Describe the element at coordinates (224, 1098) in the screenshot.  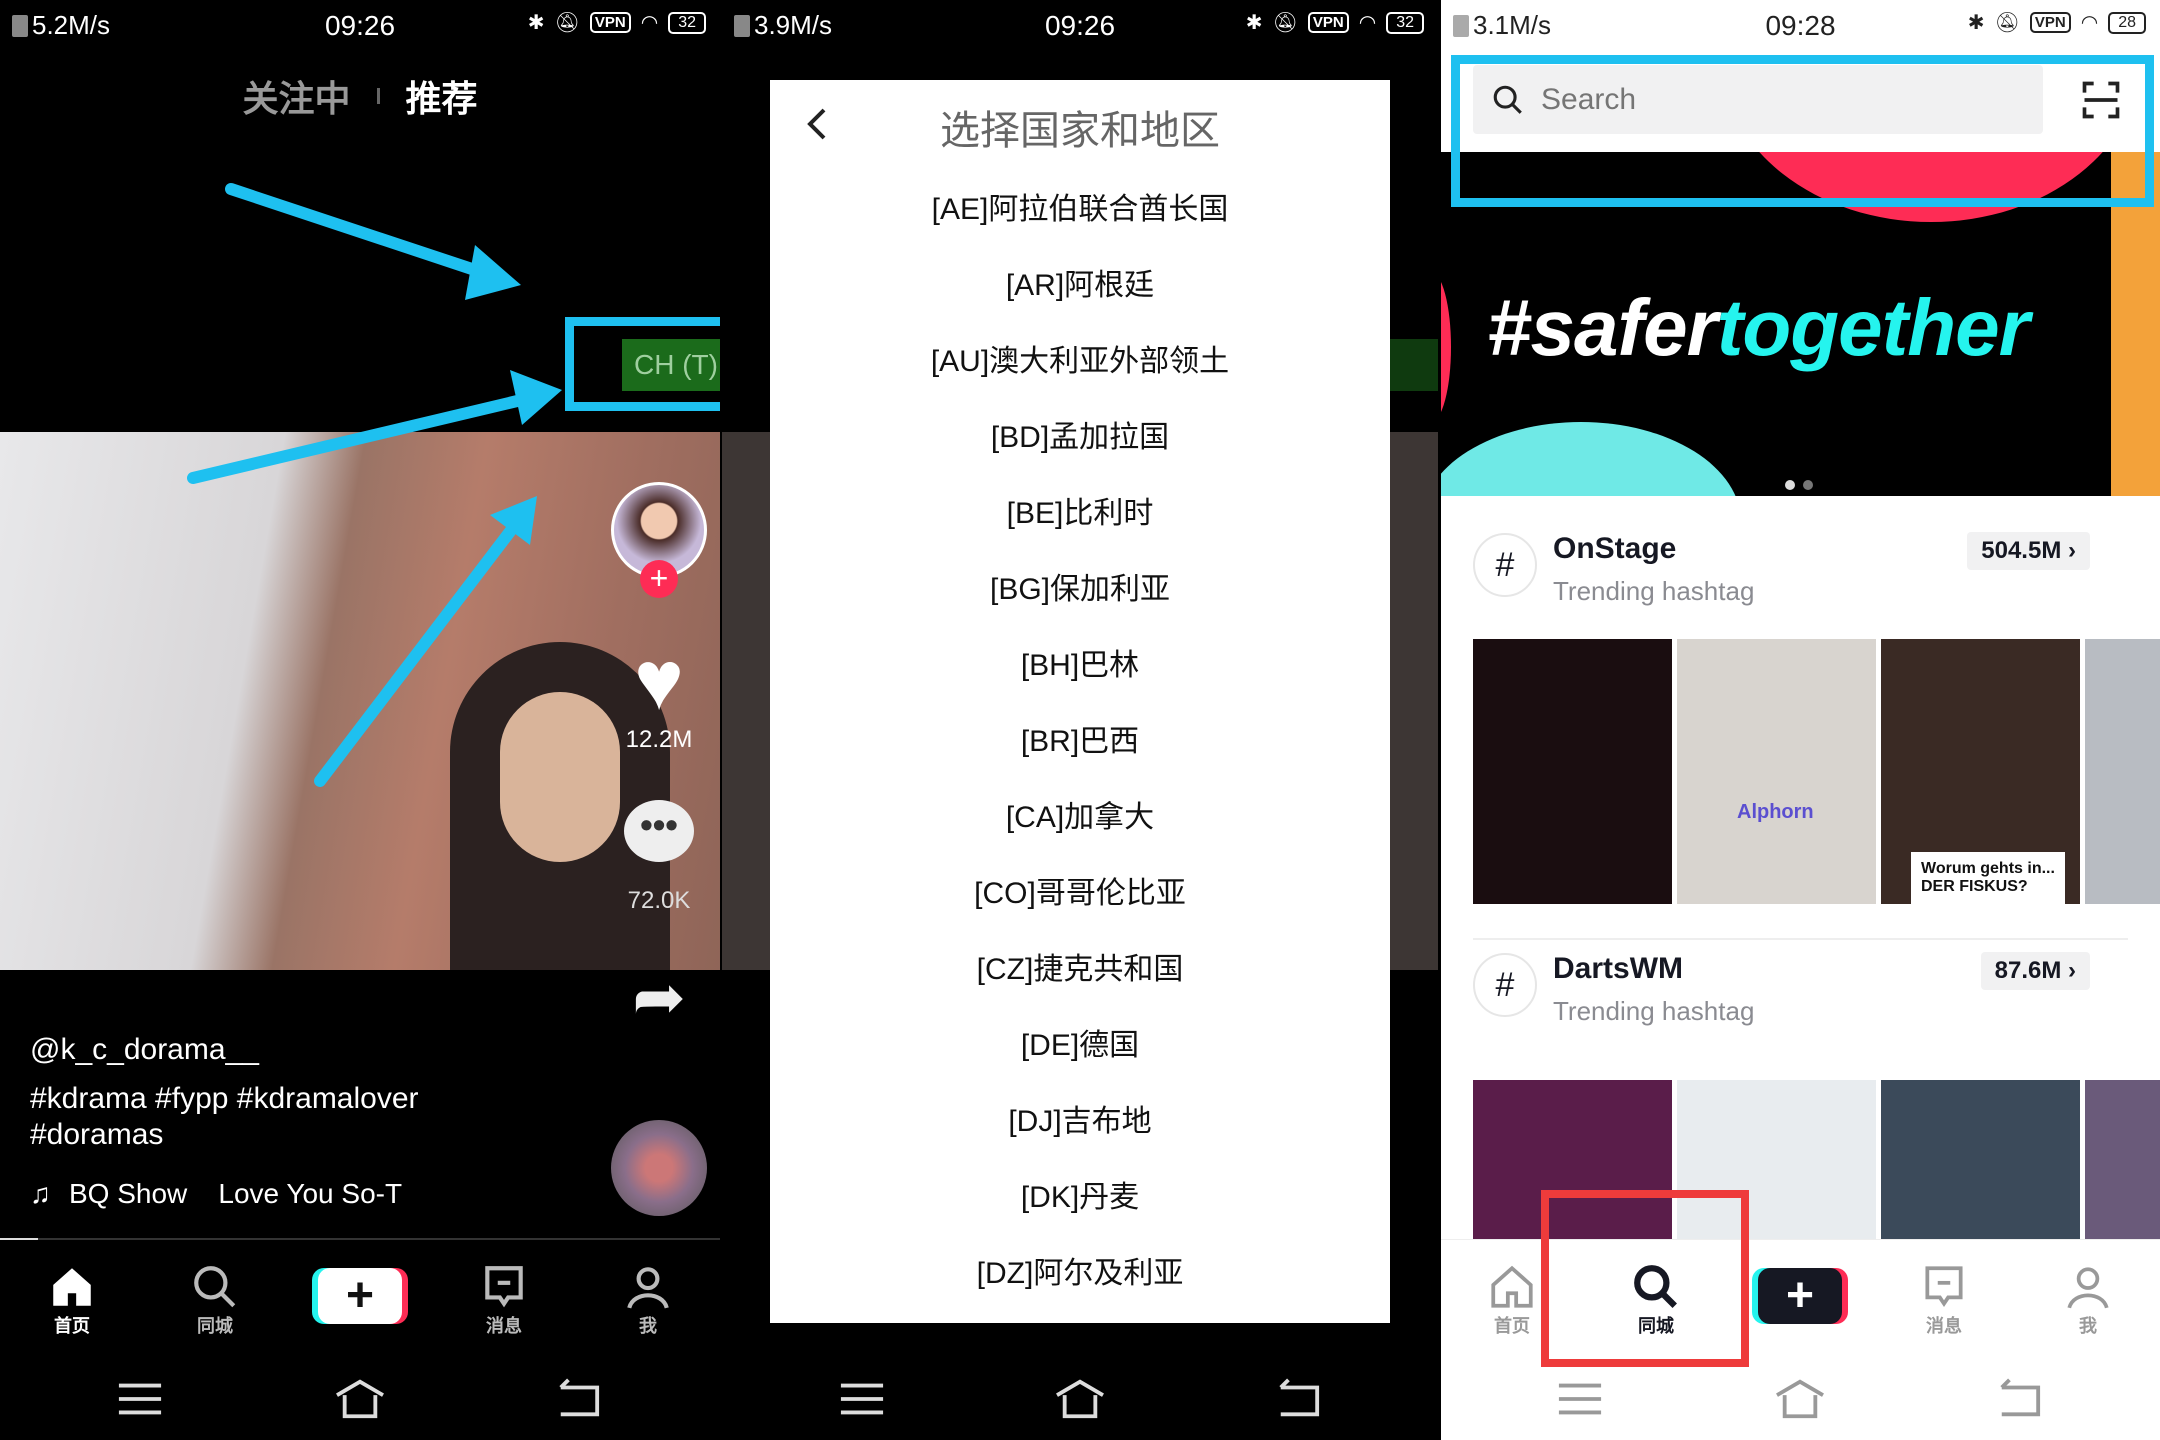
I see `caption-line-1: #kdrama #fypp #kdramalover` at that location.